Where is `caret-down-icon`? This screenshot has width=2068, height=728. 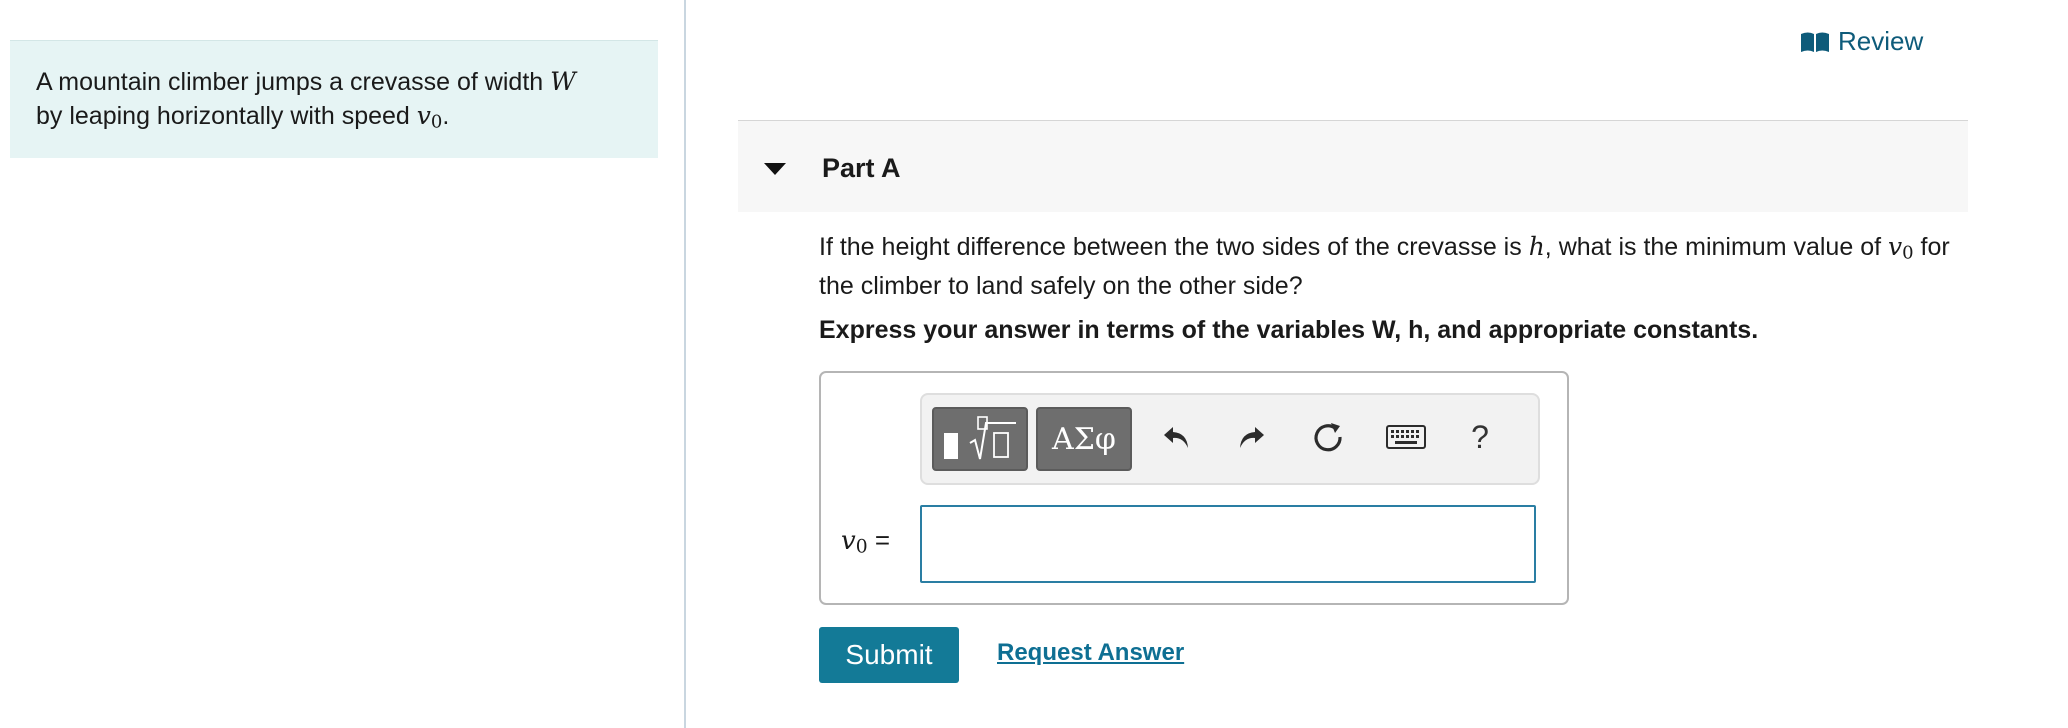 caret-down-icon is located at coordinates (775, 169).